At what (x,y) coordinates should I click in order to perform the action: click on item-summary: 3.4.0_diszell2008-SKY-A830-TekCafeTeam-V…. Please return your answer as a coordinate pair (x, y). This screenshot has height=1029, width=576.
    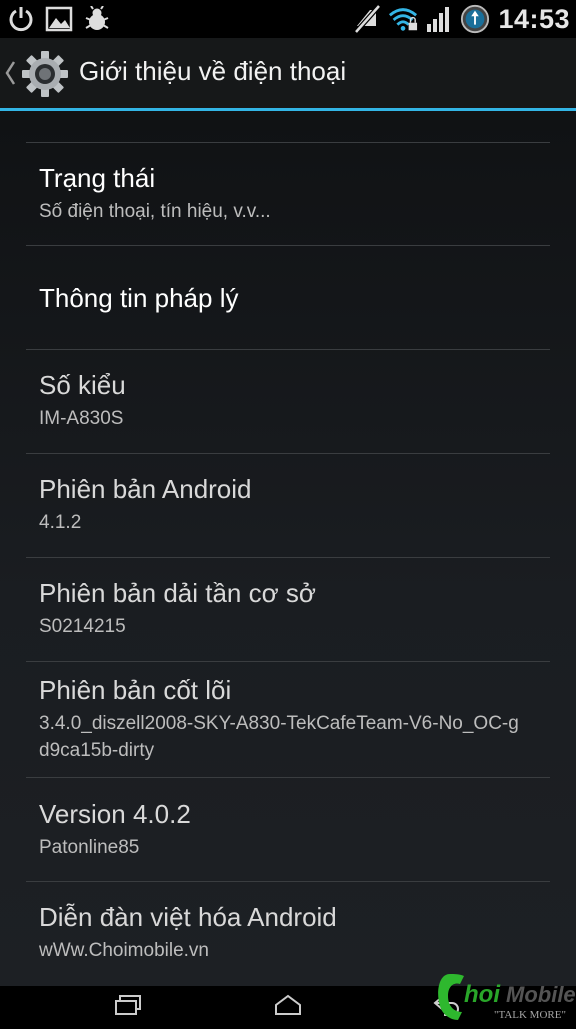
    Looking at the image, I should click on (279, 737).